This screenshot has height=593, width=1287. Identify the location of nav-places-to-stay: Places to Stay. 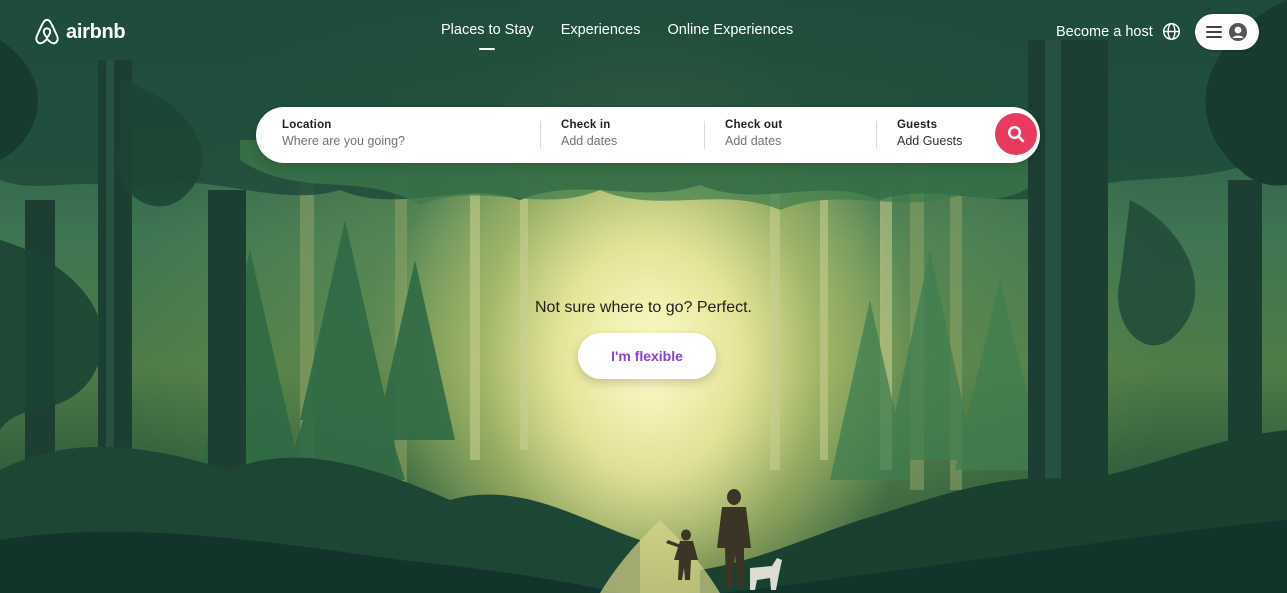
(487, 30).